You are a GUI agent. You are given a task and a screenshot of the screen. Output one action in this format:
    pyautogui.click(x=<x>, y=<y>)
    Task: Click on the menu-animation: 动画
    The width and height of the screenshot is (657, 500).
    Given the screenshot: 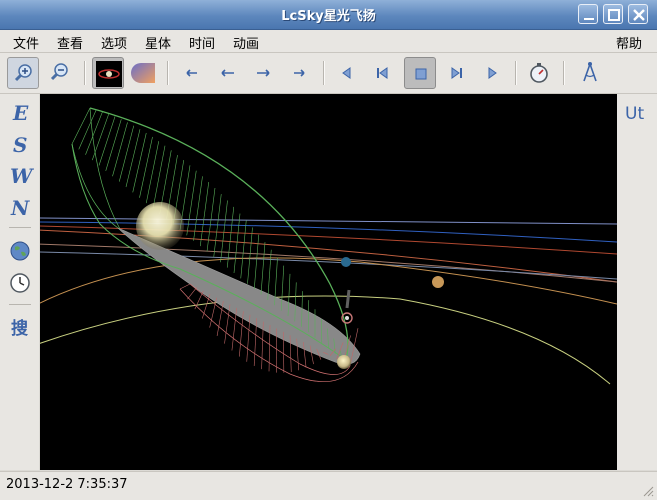 What is the action you would take?
    pyautogui.click(x=246, y=42)
    